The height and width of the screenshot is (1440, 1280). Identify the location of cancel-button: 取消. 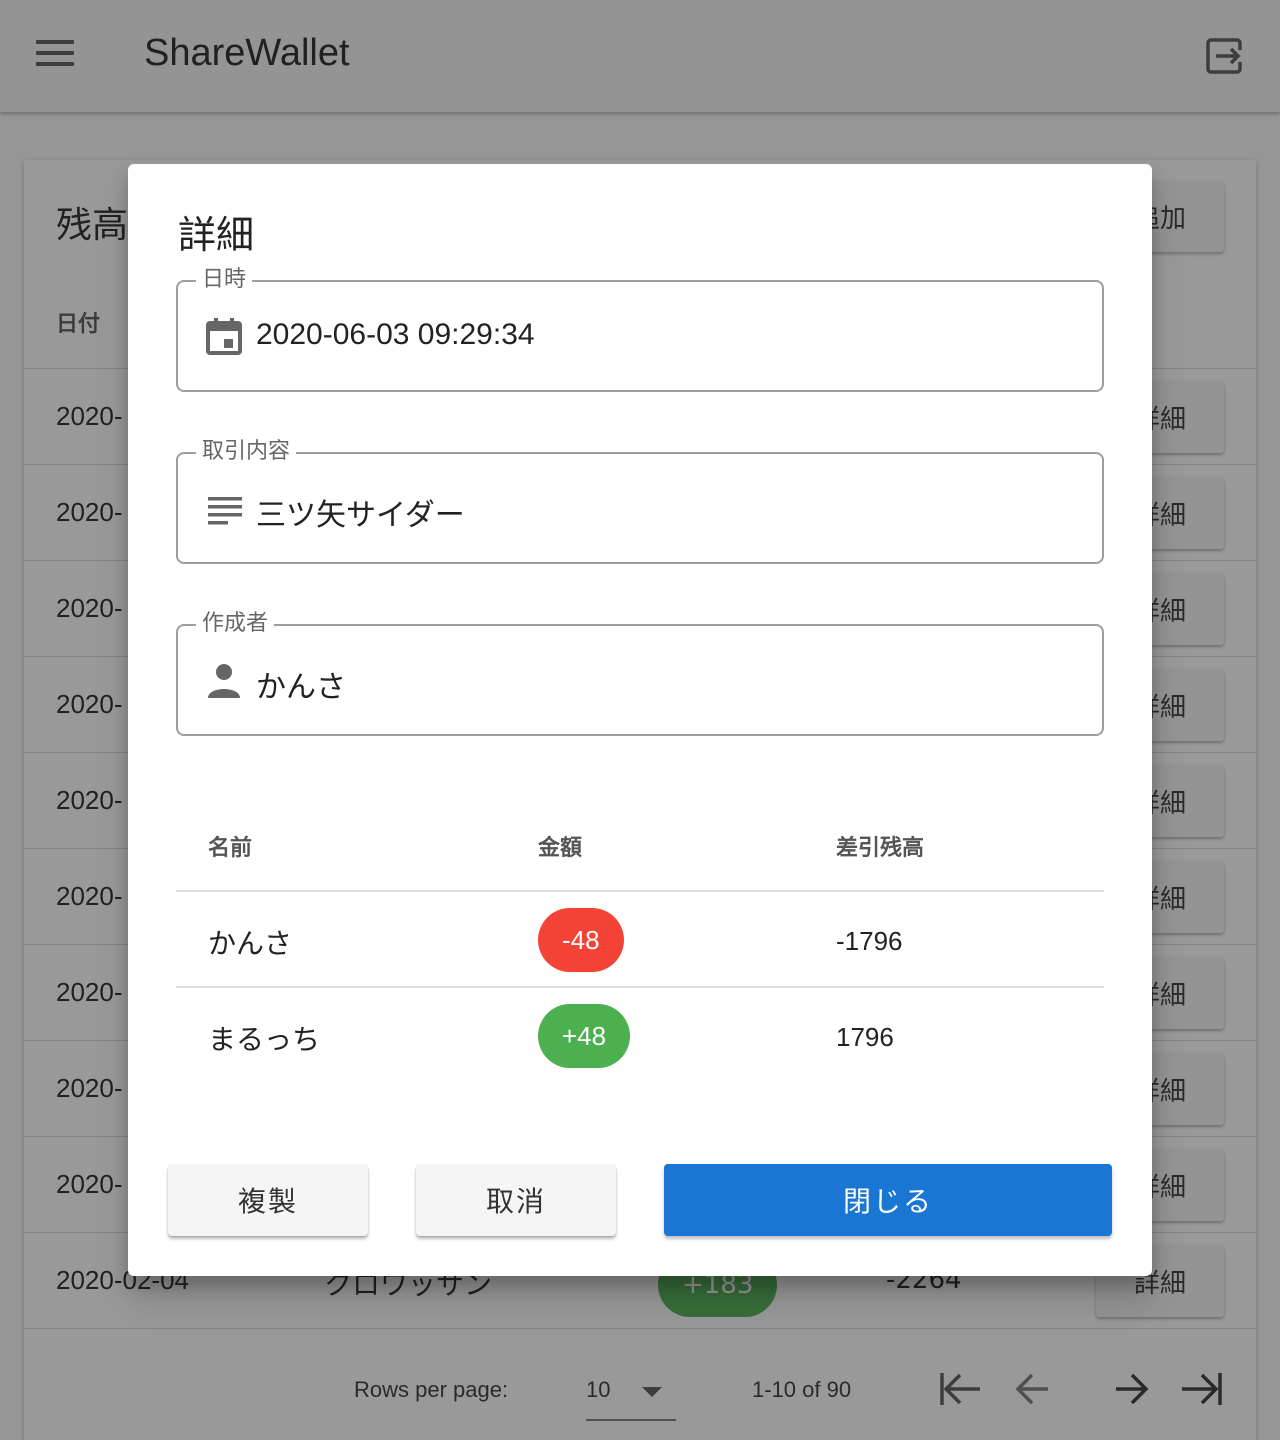
(516, 1200).